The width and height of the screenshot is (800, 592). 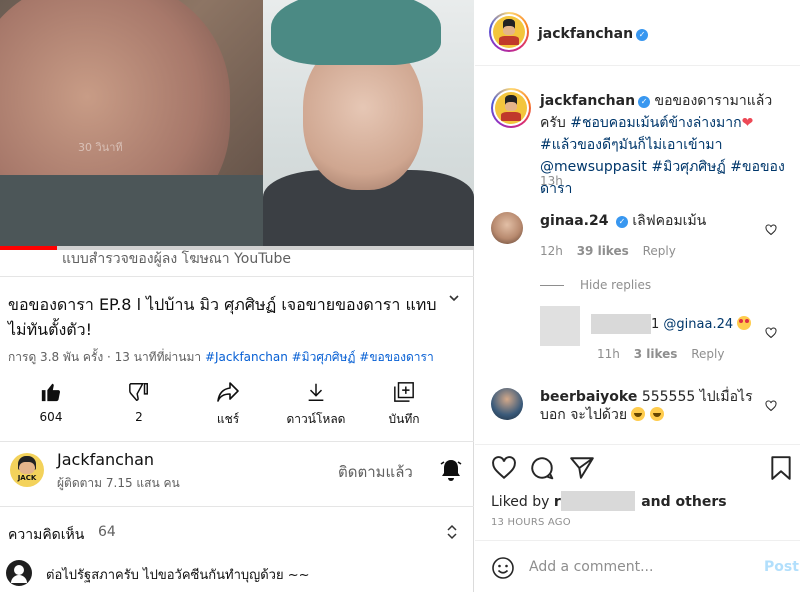 I want to click on download-button: ดาวน์โหลด, so click(x=316, y=403).